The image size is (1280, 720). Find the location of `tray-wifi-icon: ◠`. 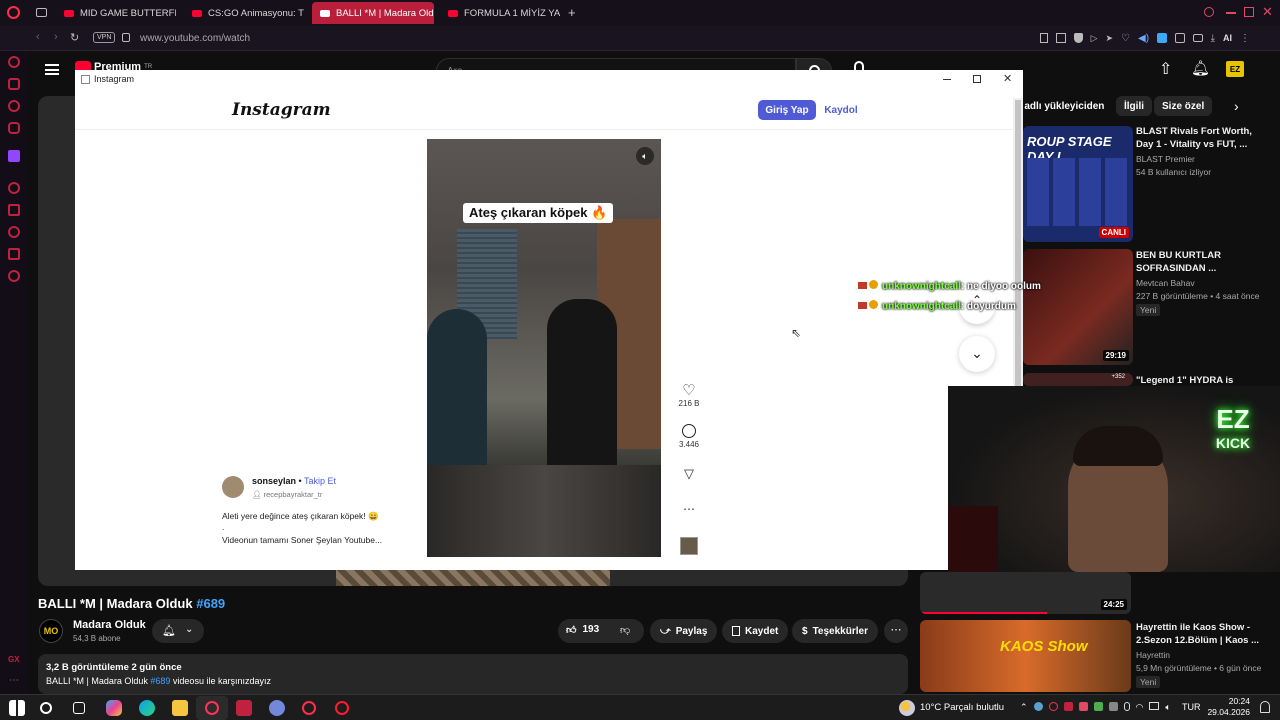

tray-wifi-icon: ◠ is located at coordinates (1140, 707).